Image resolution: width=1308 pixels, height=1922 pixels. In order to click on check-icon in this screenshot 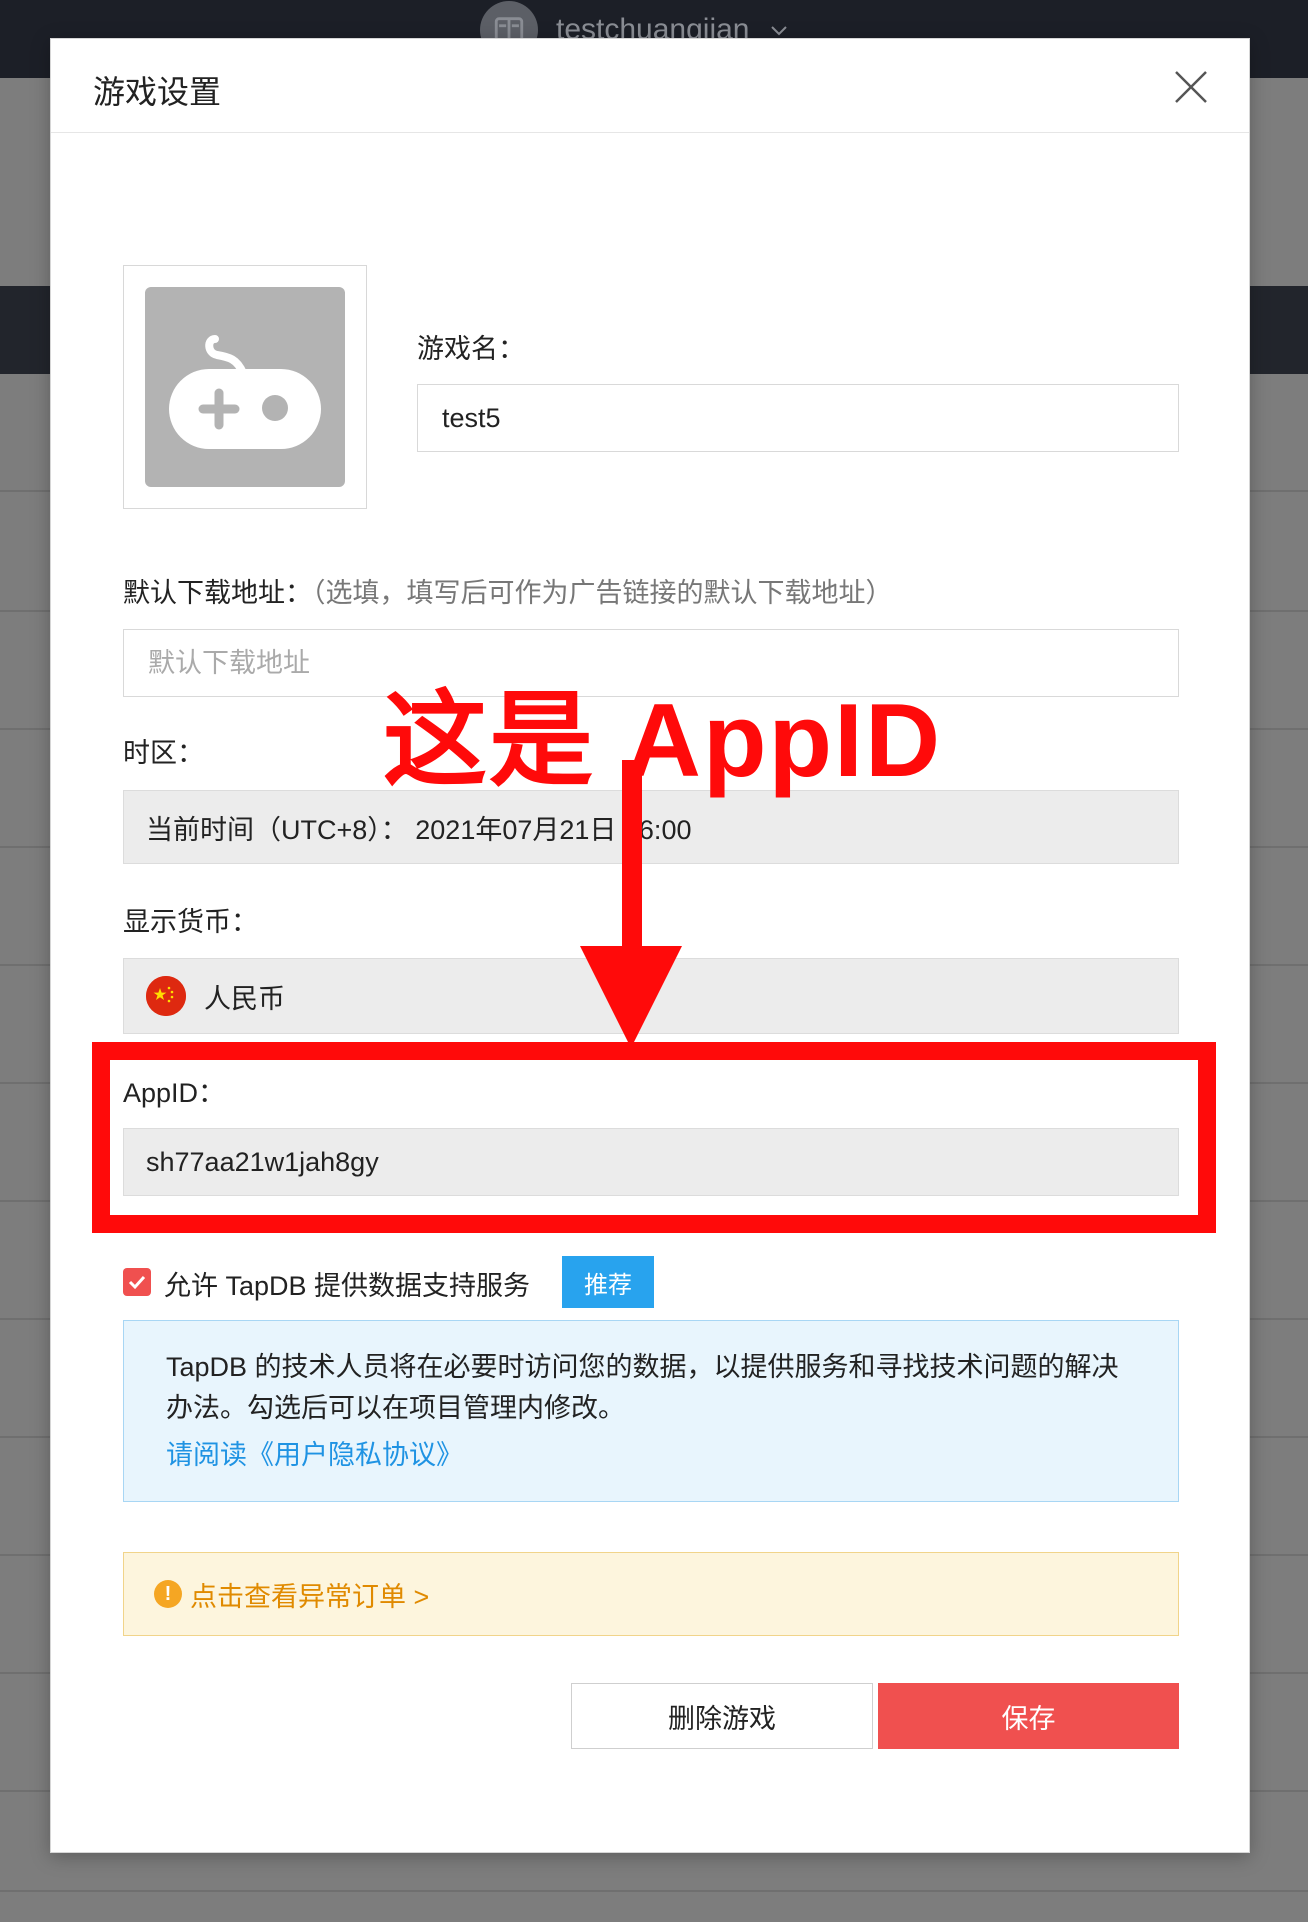, I will do `click(137, 1282)`.